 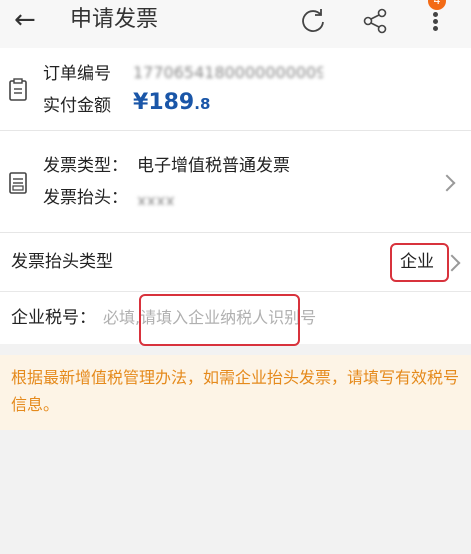 What do you see at coordinates (219, 320) in the screenshot?
I see `highlight-box-tax-id` at bounding box center [219, 320].